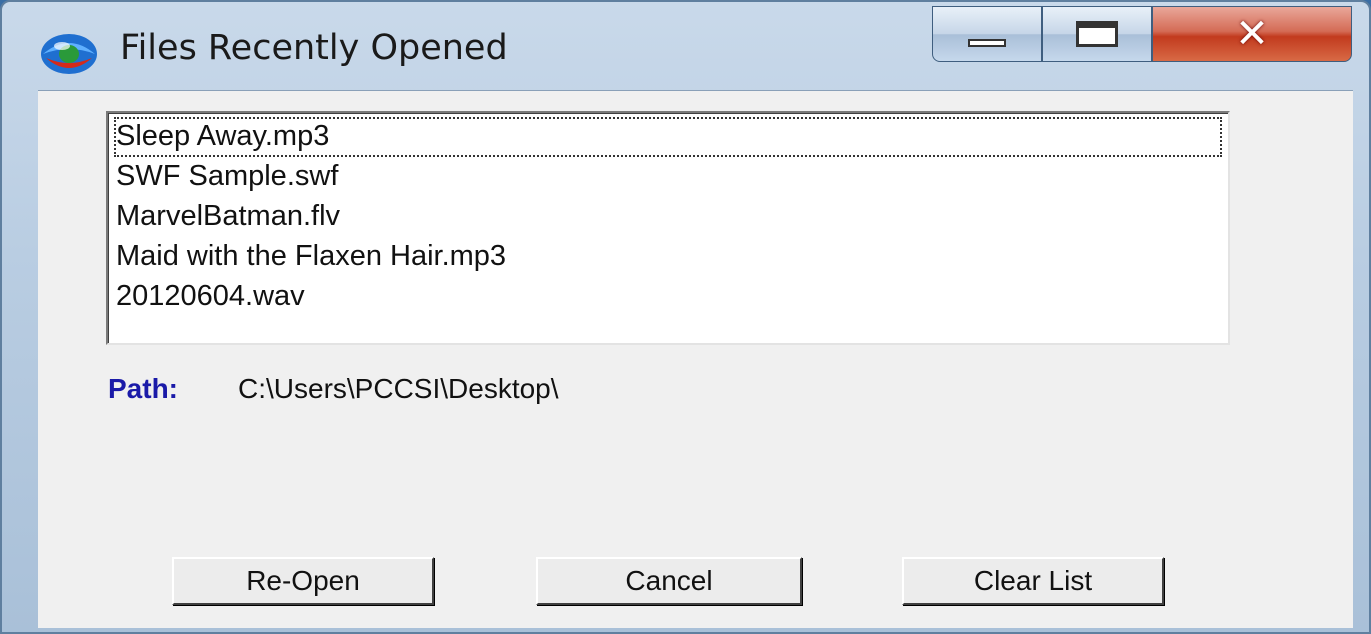 Image resolution: width=1371 pixels, height=634 pixels. I want to click on minimize-icon, so click(987, 43).